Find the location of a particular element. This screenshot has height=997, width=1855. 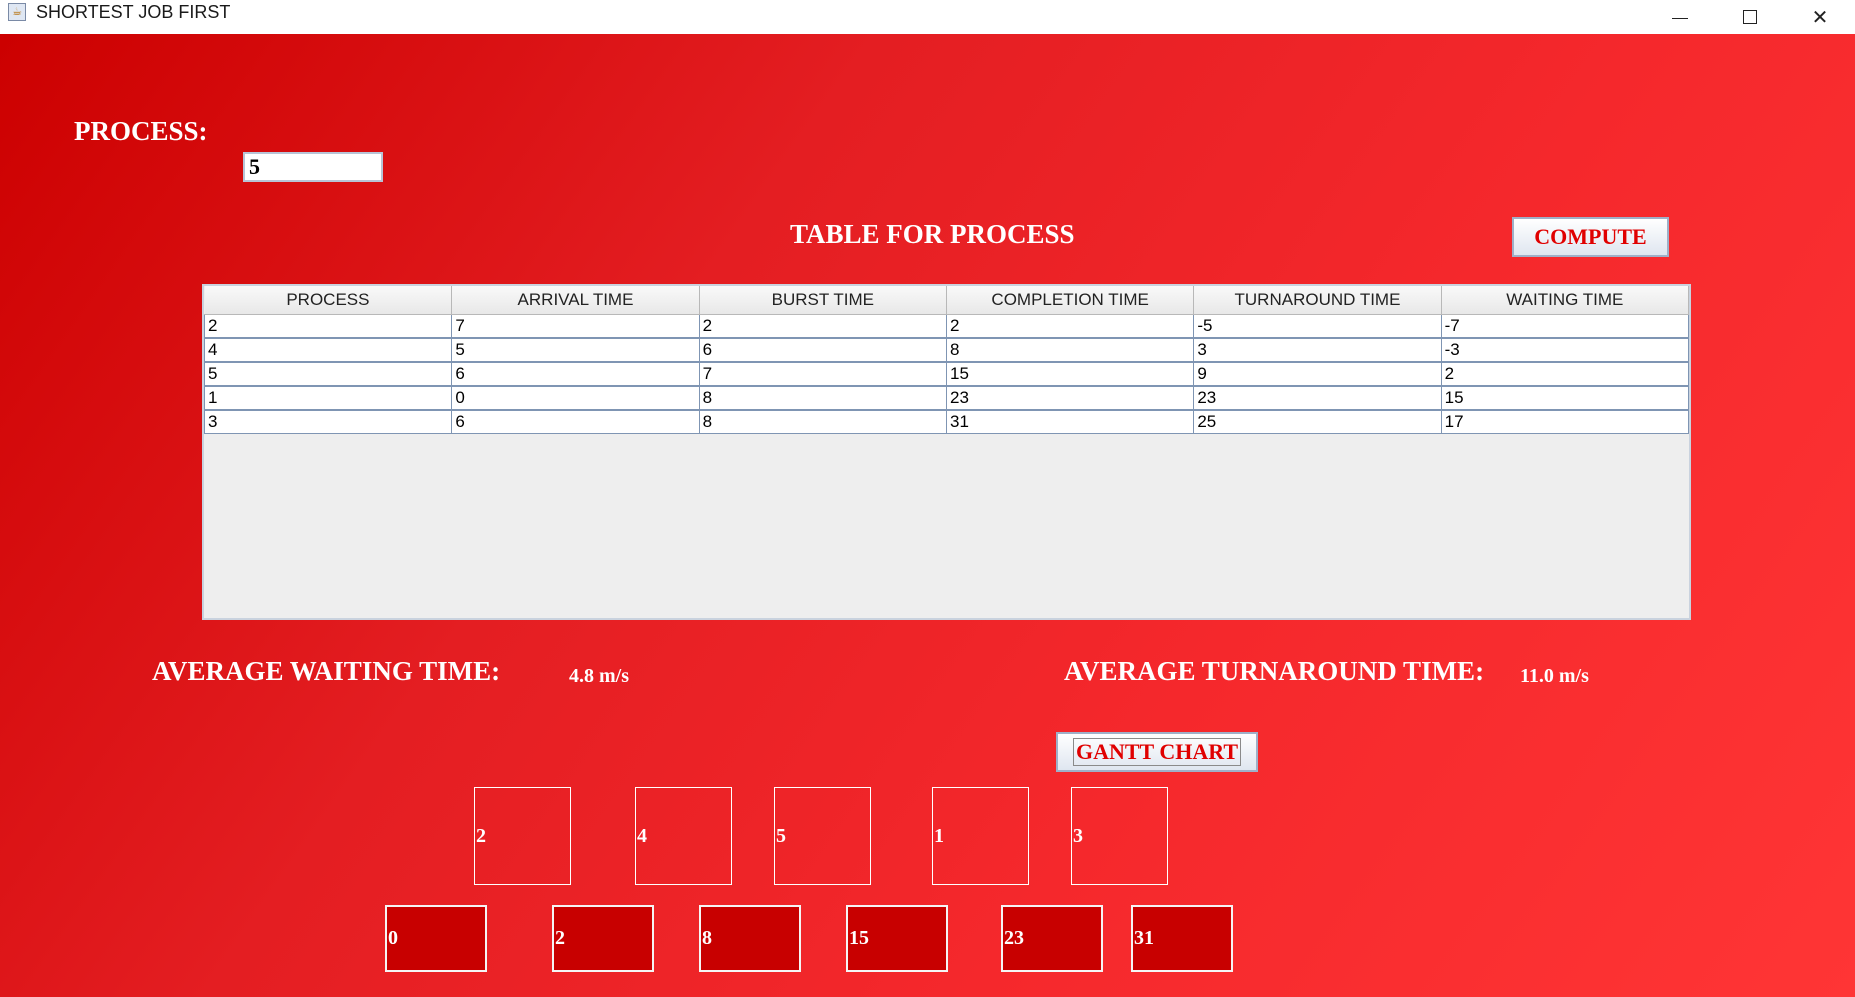

table-row: 1 0 8 23 23 15 is located at coordinates (946, 398).